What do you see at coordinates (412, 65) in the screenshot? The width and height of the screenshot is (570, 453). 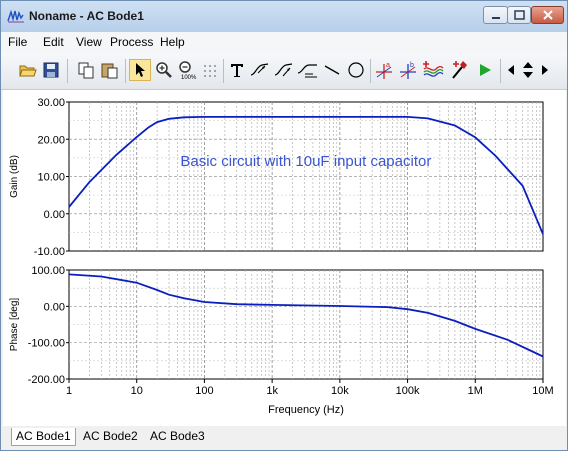 I see `svg-text: b` at bounding box center [412, 65].